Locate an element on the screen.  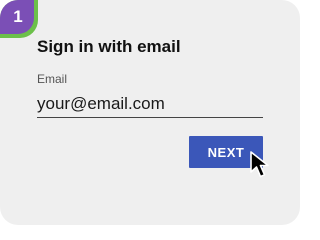
step-indicator: 1 is located at coordinates (20, 20).